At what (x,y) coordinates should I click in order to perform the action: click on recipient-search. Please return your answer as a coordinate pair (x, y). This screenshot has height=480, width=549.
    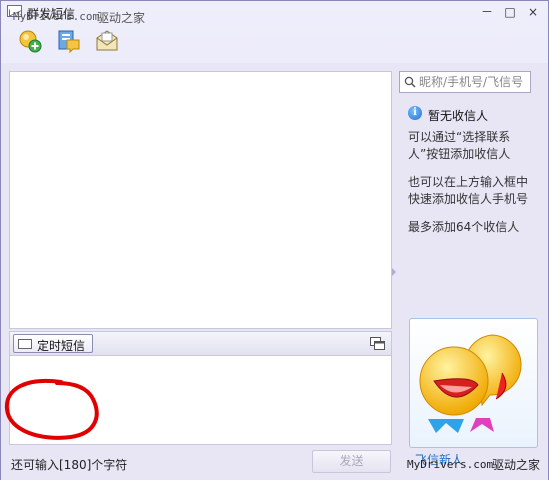
    Looking at the image, I should click on (465, 82).